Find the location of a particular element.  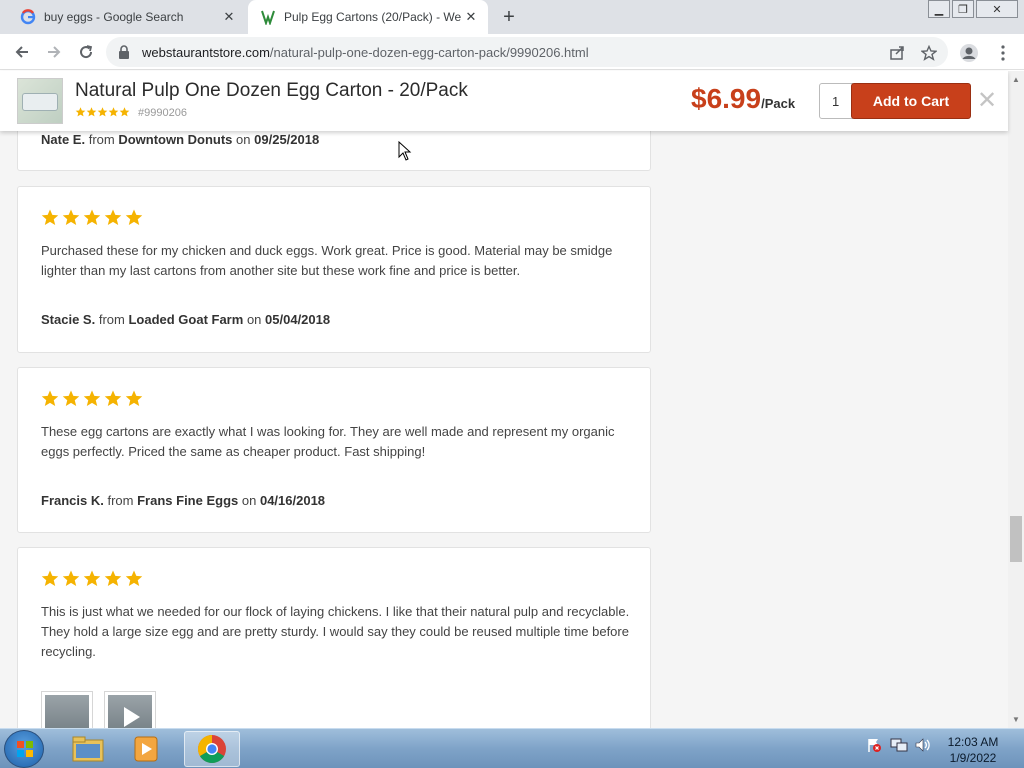

arrow-left-icon is located at coordinates (21, 52).